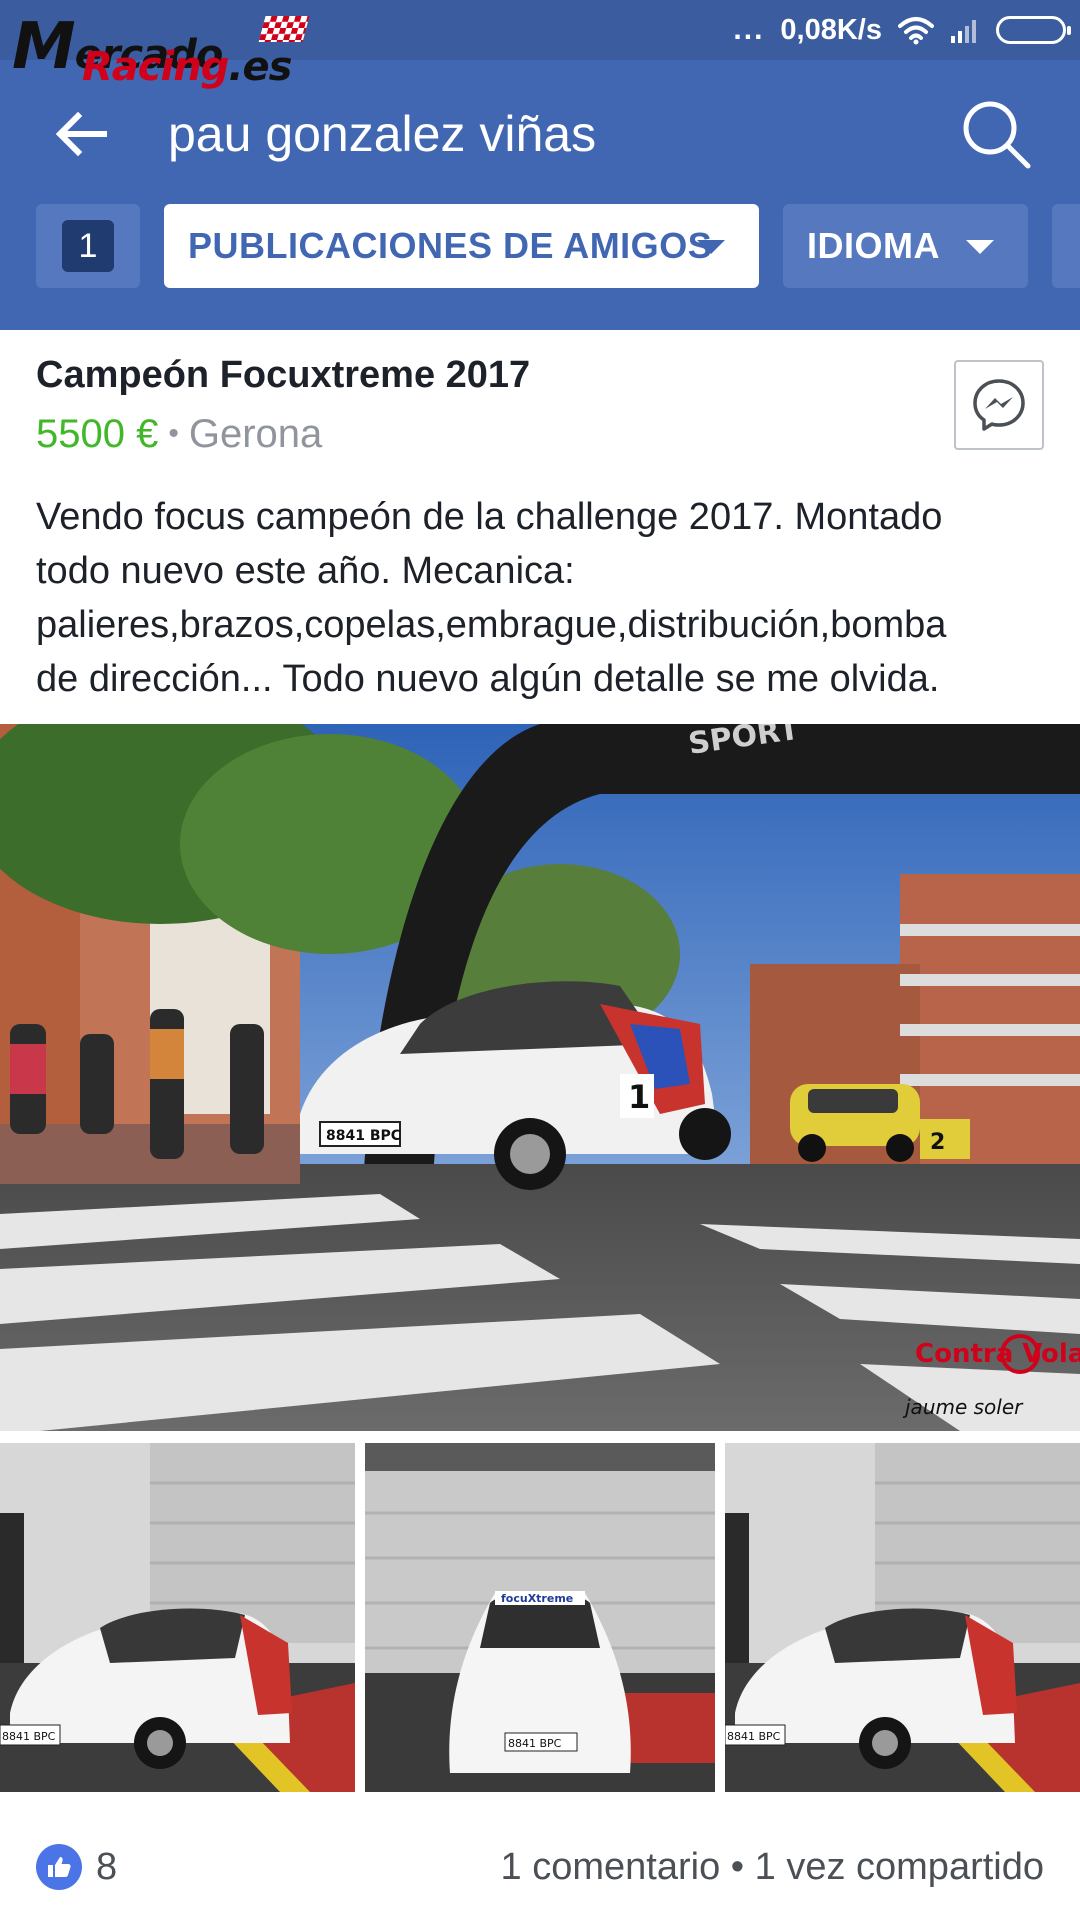  What do you see at coordinates (1033, 30) in the screenshot?
I see `battery-icon` at bounding box center [1033, 30].